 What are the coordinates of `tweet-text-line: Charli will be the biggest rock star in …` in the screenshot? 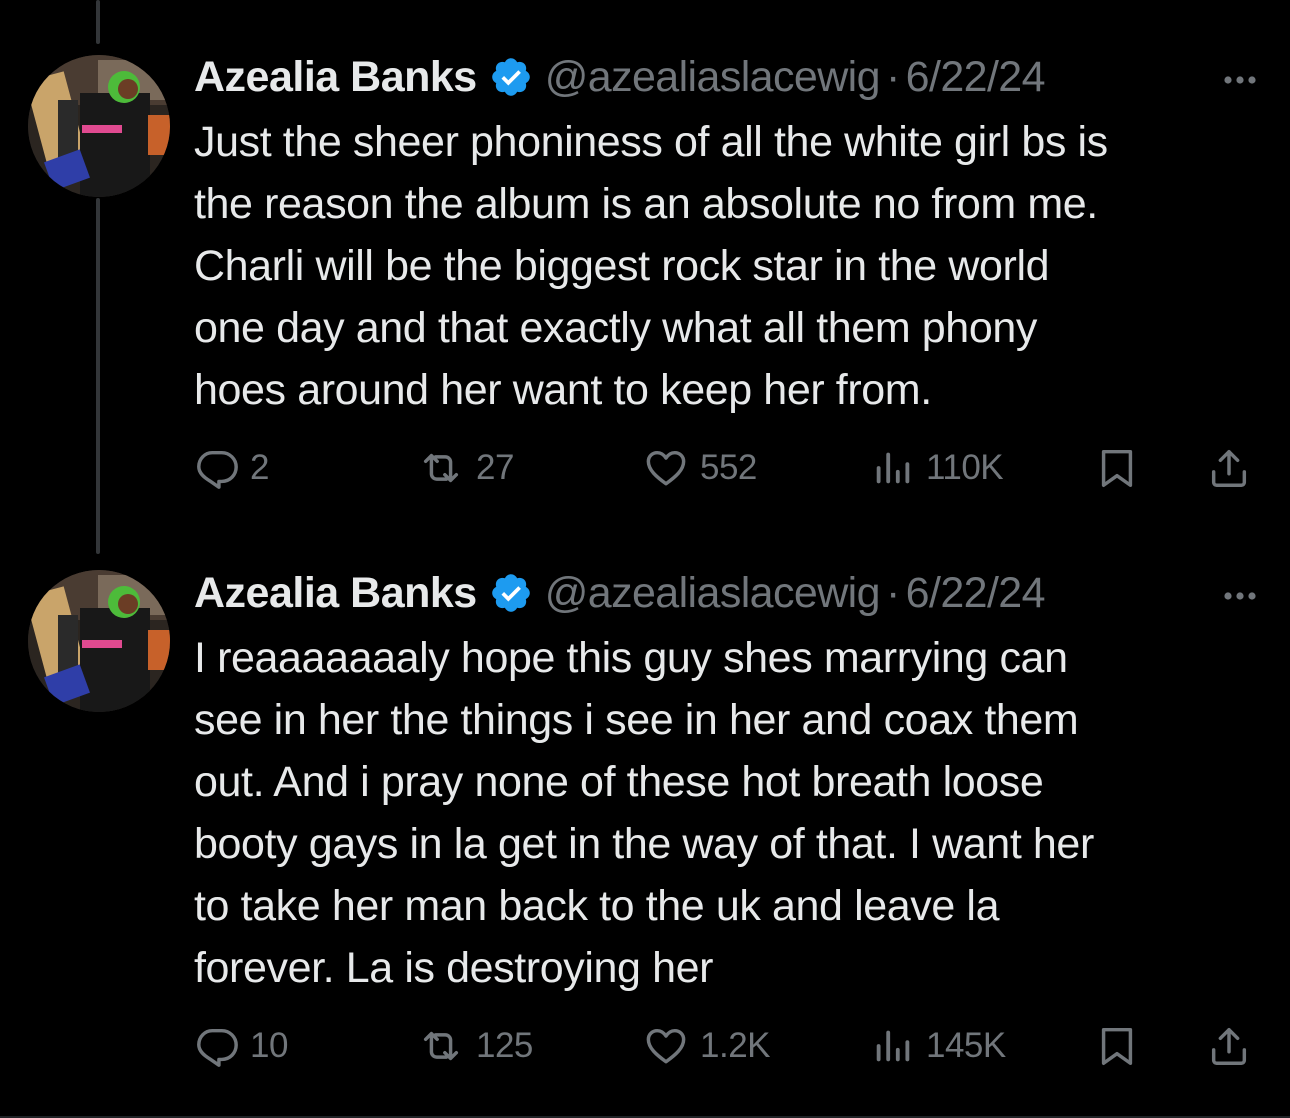 It's located at (622, 266).